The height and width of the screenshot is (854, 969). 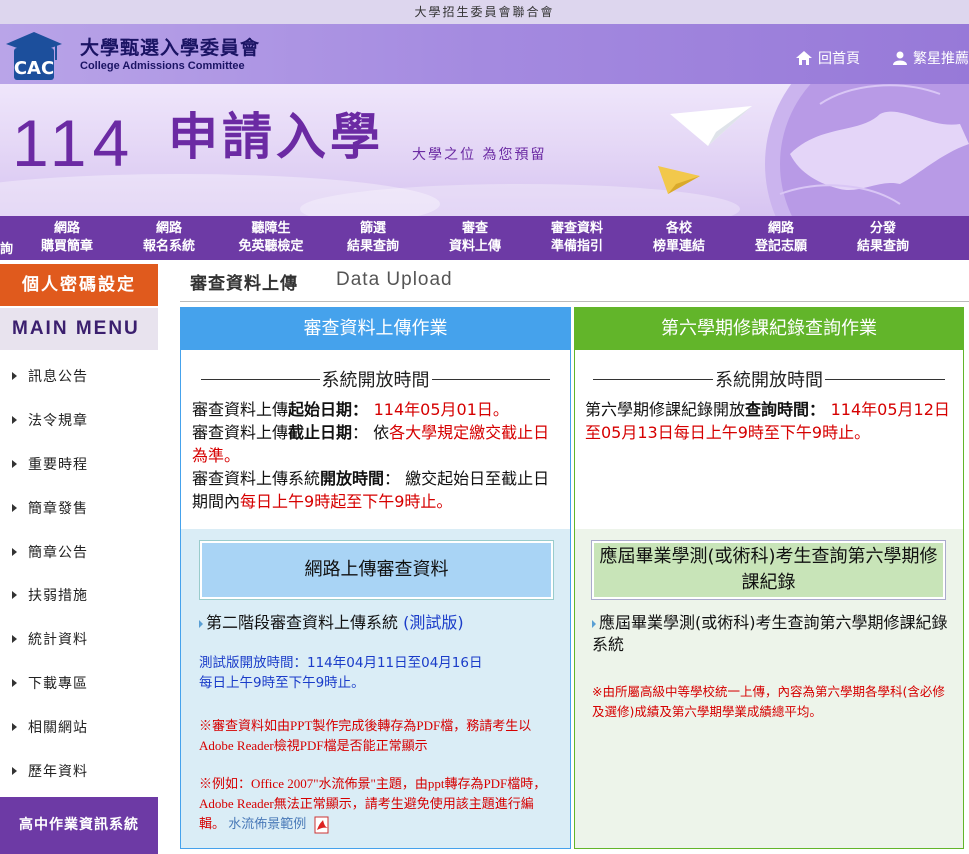 I want to click on nav-item-line2: 準備指引, so click(x=576, y=246).